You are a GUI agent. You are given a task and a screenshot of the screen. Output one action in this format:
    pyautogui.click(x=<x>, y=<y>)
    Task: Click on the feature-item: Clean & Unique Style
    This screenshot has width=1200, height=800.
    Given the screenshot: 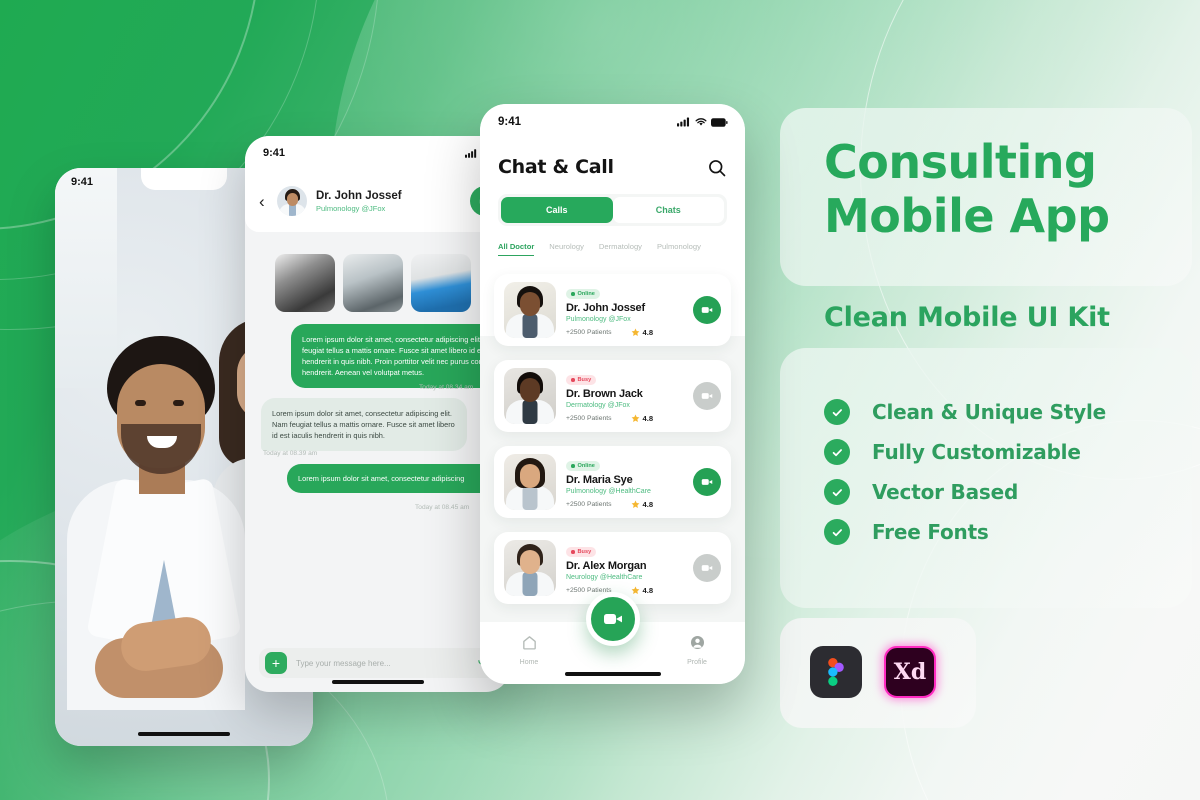 What is the action you would take?
    pyautogui.click(x=1004, y=412)
    